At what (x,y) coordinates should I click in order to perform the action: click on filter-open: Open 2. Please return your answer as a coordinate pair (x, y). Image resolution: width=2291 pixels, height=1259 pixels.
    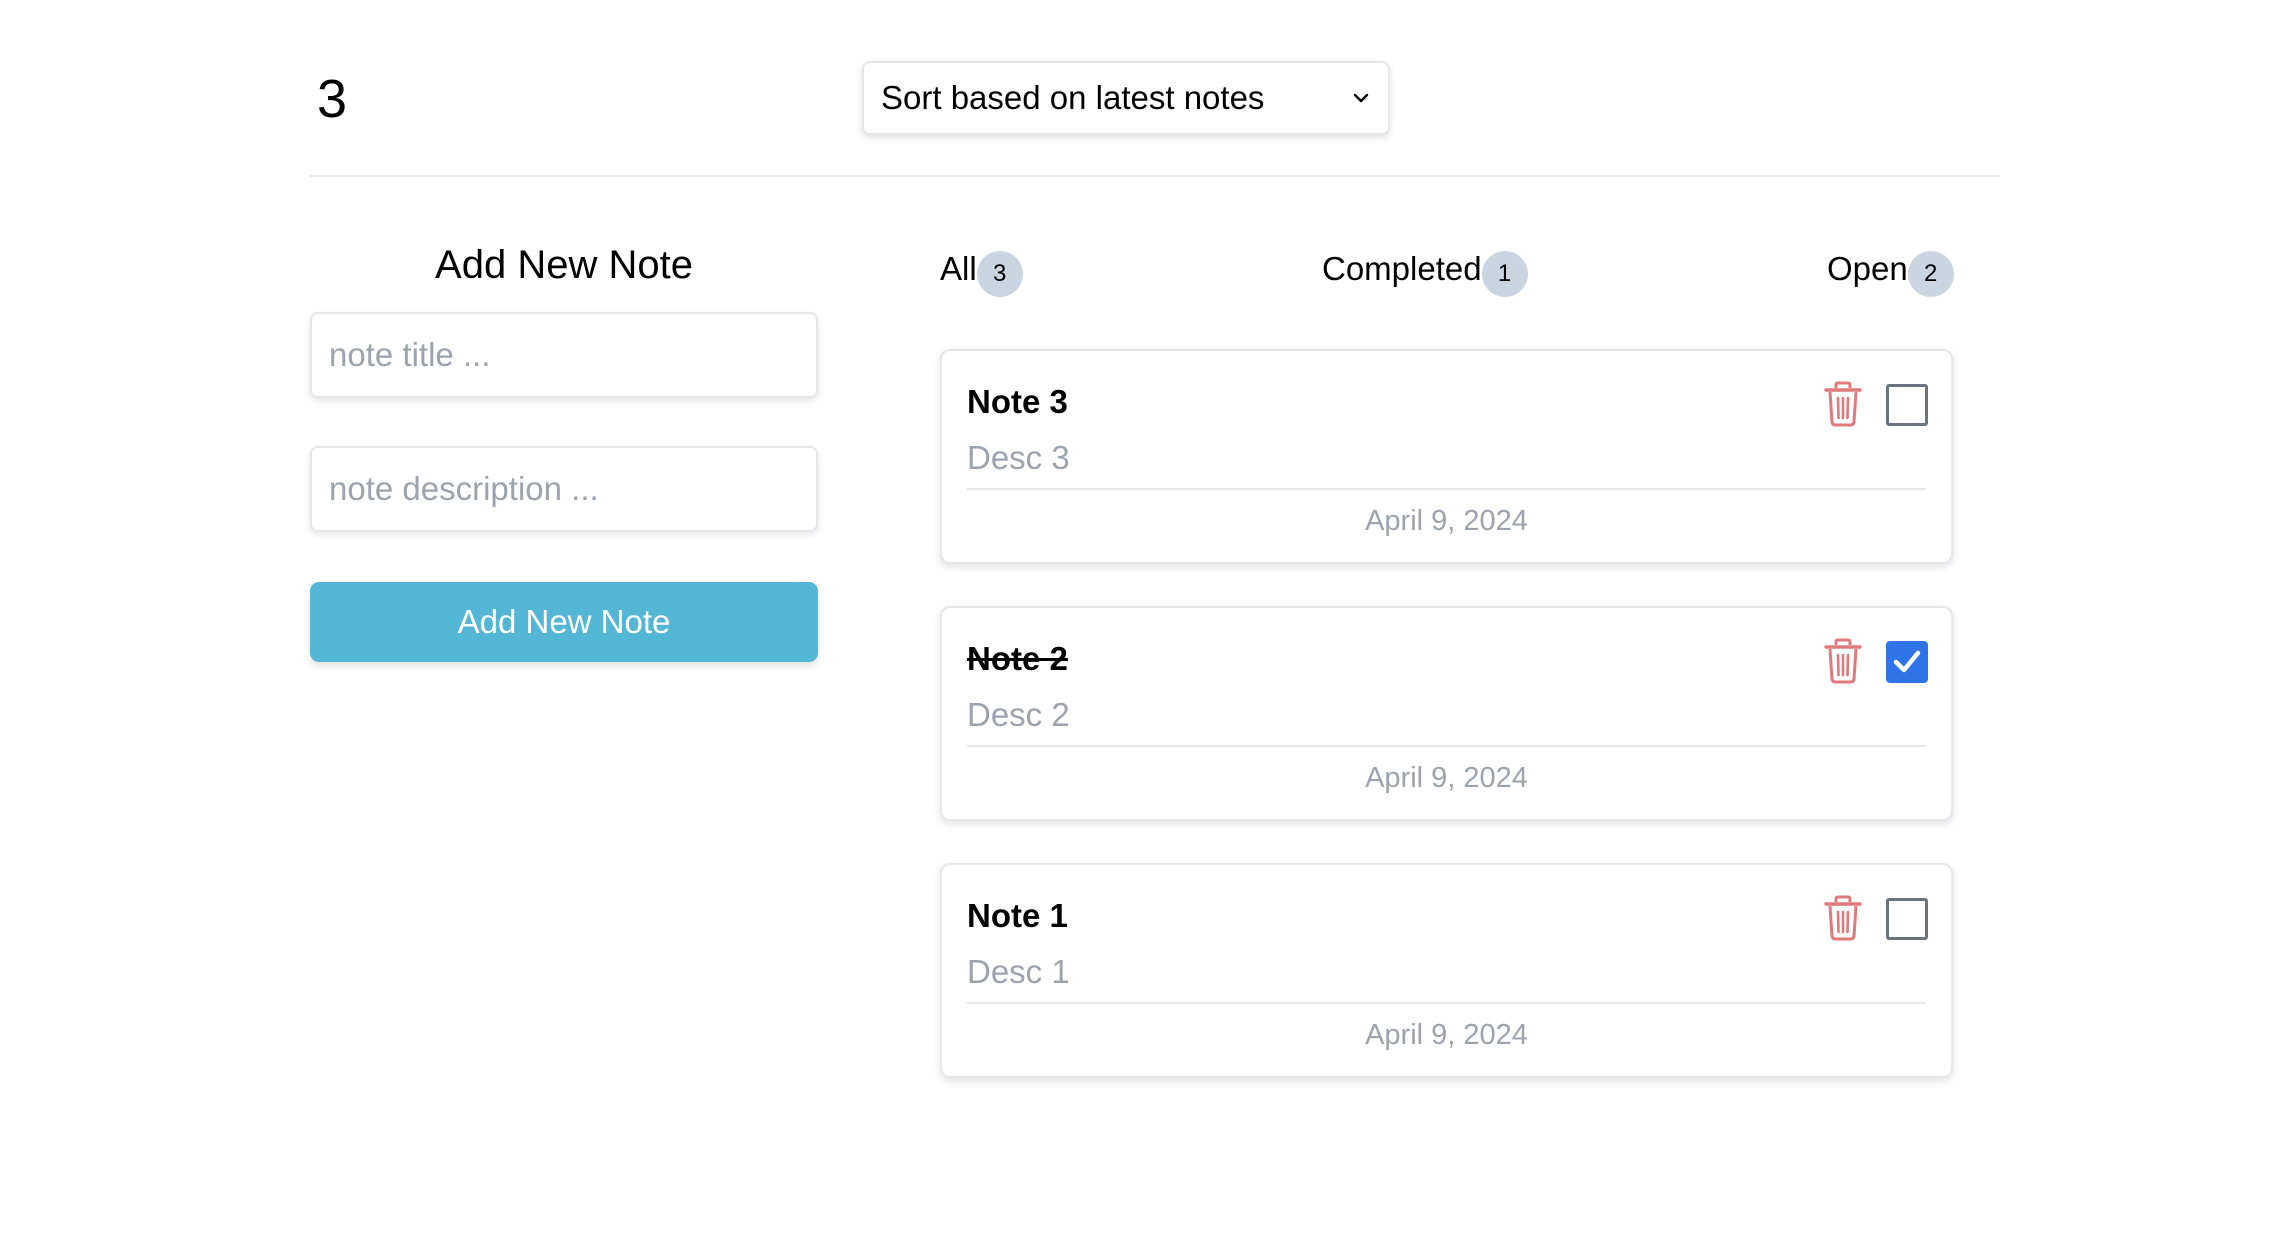
    Looking at the image, I should click on (1890, 271).